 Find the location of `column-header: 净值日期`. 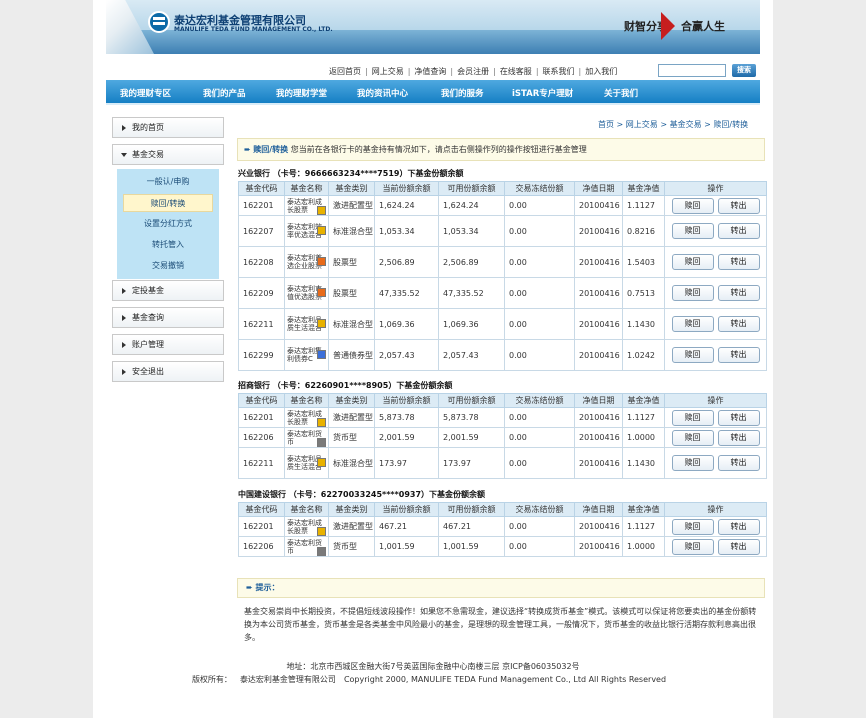

column-header: 净值日期 is located at coordinates (598, 509).